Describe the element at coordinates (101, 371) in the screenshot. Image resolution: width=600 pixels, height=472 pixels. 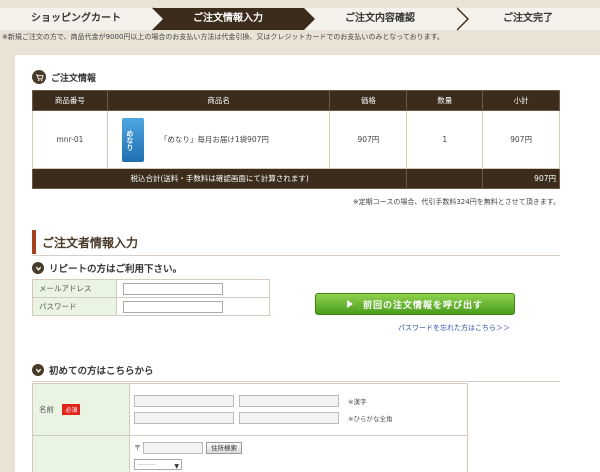
I see `first-time-title: 初めての方はこちらから` at that location.